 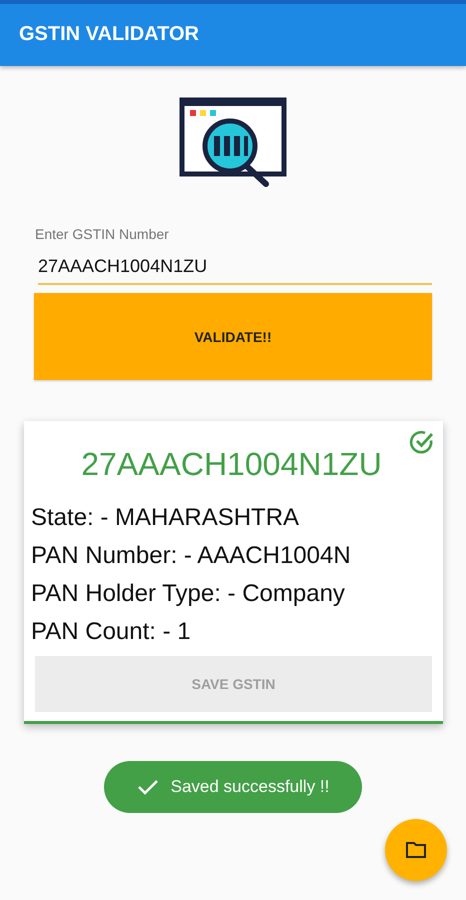 What do you see at coordinates (231, 464) in the screenshot?
I see `gstin-result: 27AAACH1004N1ZU` at bounding box center [231, 464].